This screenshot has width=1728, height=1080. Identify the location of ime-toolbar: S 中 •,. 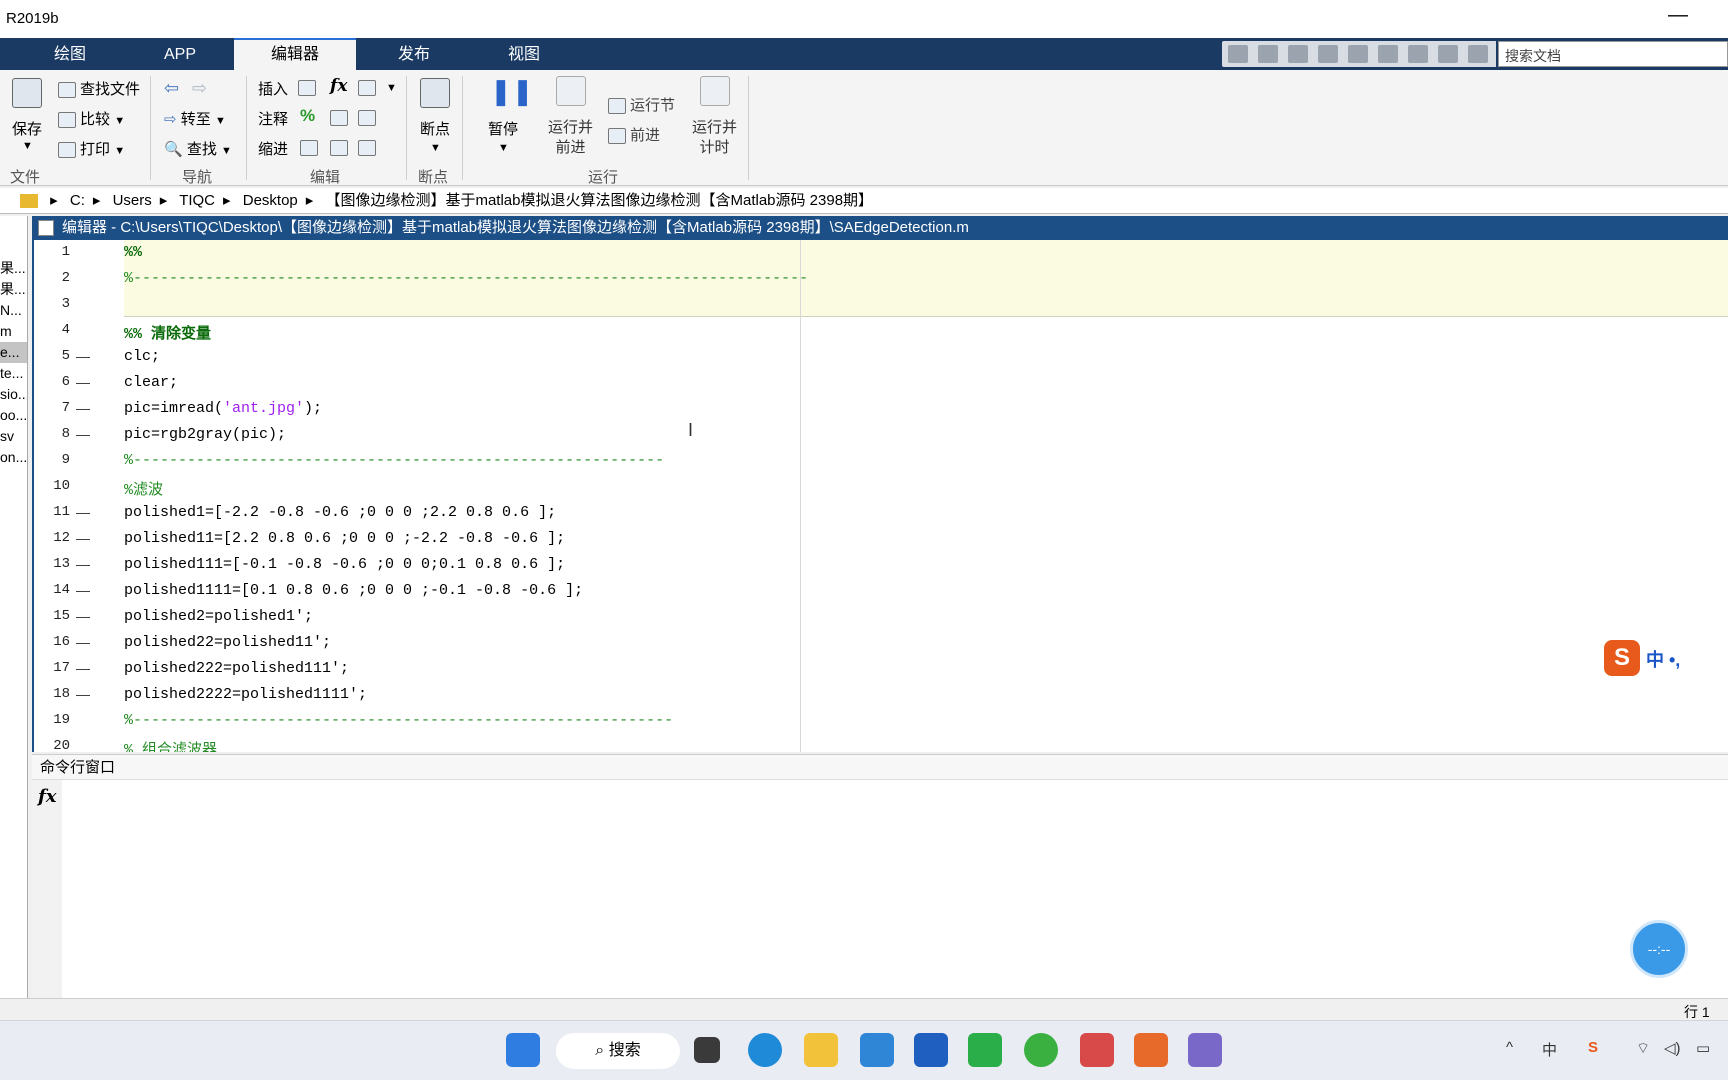
(1664, 658).